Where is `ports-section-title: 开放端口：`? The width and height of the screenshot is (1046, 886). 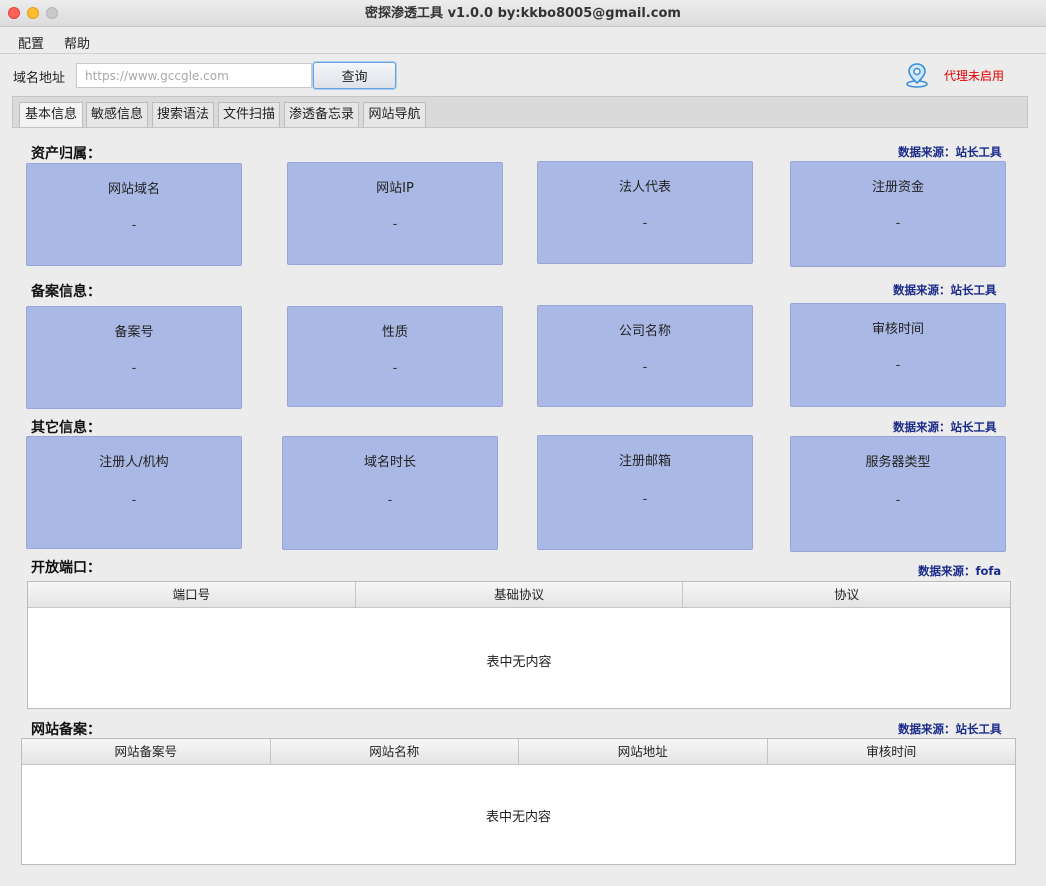
ports-section-title: 开放端口： is located at coordinates (66, 568).